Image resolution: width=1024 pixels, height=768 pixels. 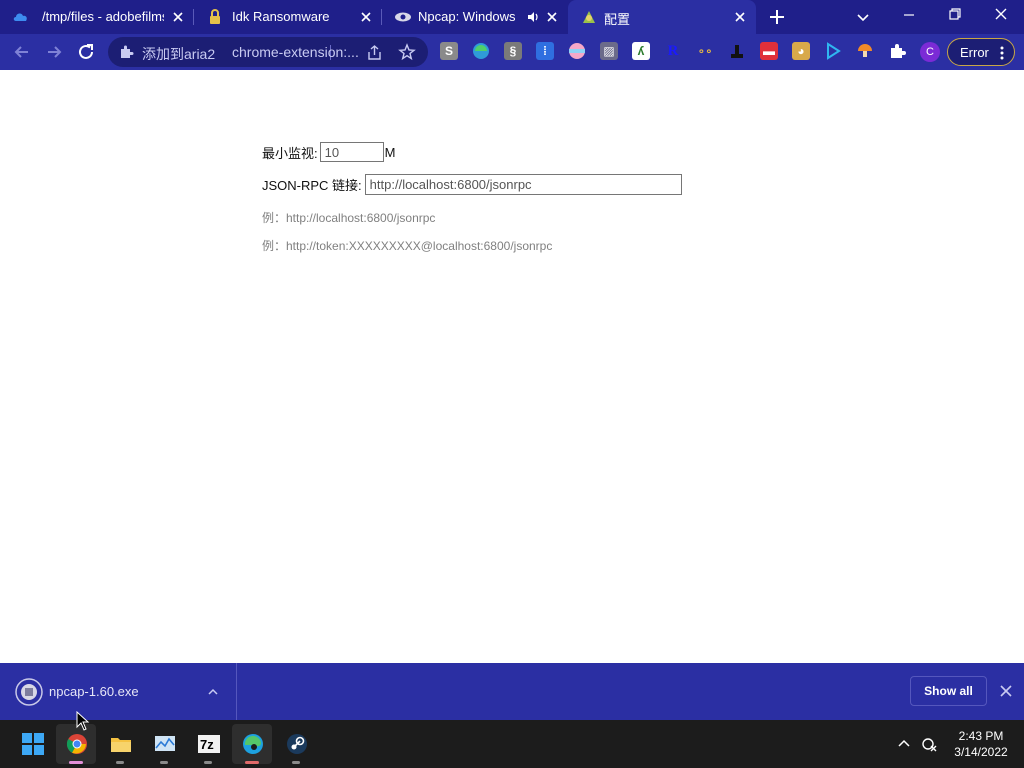 What do you see at coordinates (974, 52) in the screenshot?
I see `error-label: Error` at bounding box center [974, 52].